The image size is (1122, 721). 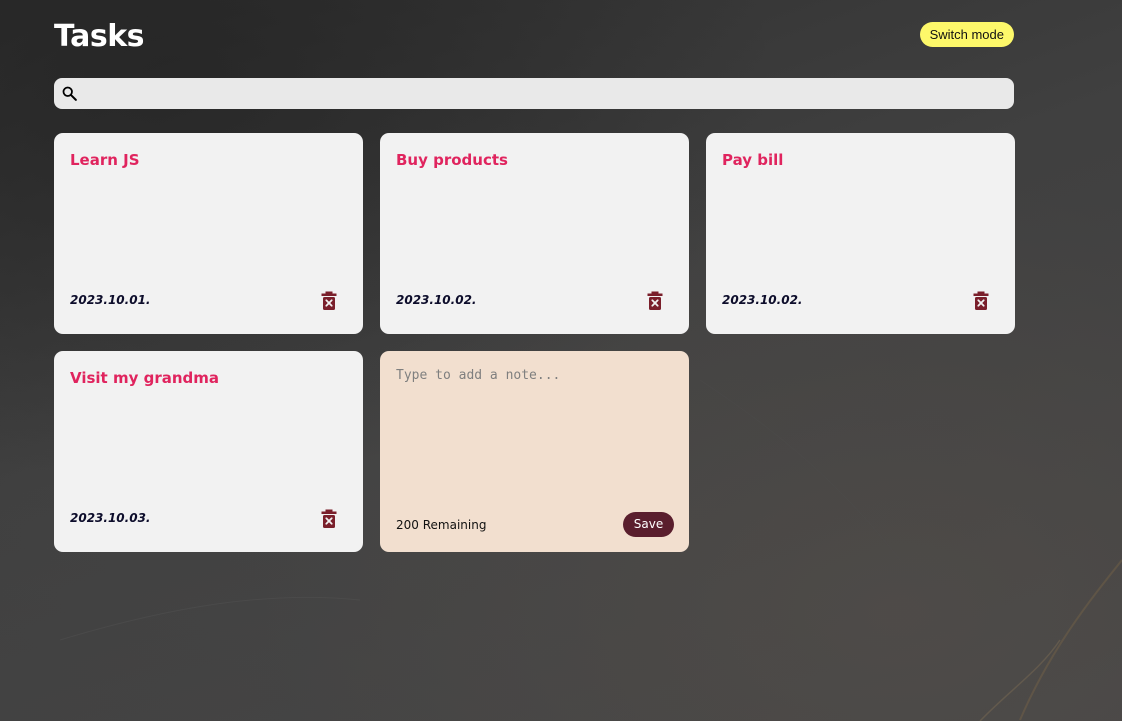 What do you see at coordinates (110, 518) in the screenshot?
I see `note-date: 2023.10.03.` at bounding box center [110, 518].